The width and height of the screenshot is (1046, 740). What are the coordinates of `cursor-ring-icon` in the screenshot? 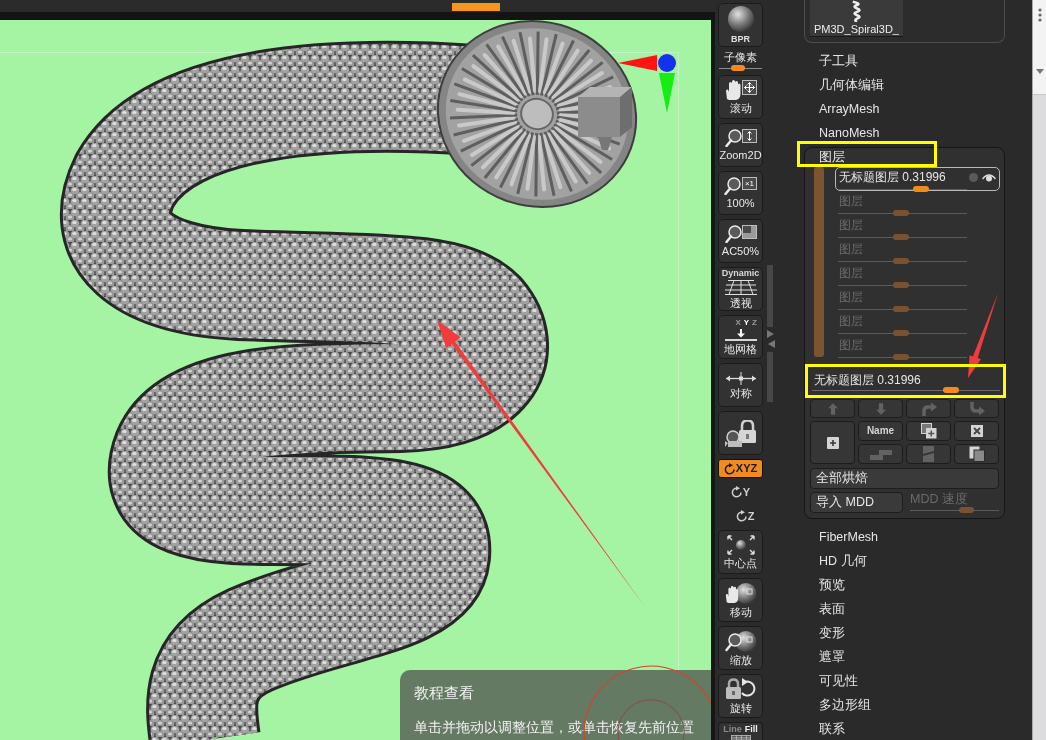 It's located at (647, 702).